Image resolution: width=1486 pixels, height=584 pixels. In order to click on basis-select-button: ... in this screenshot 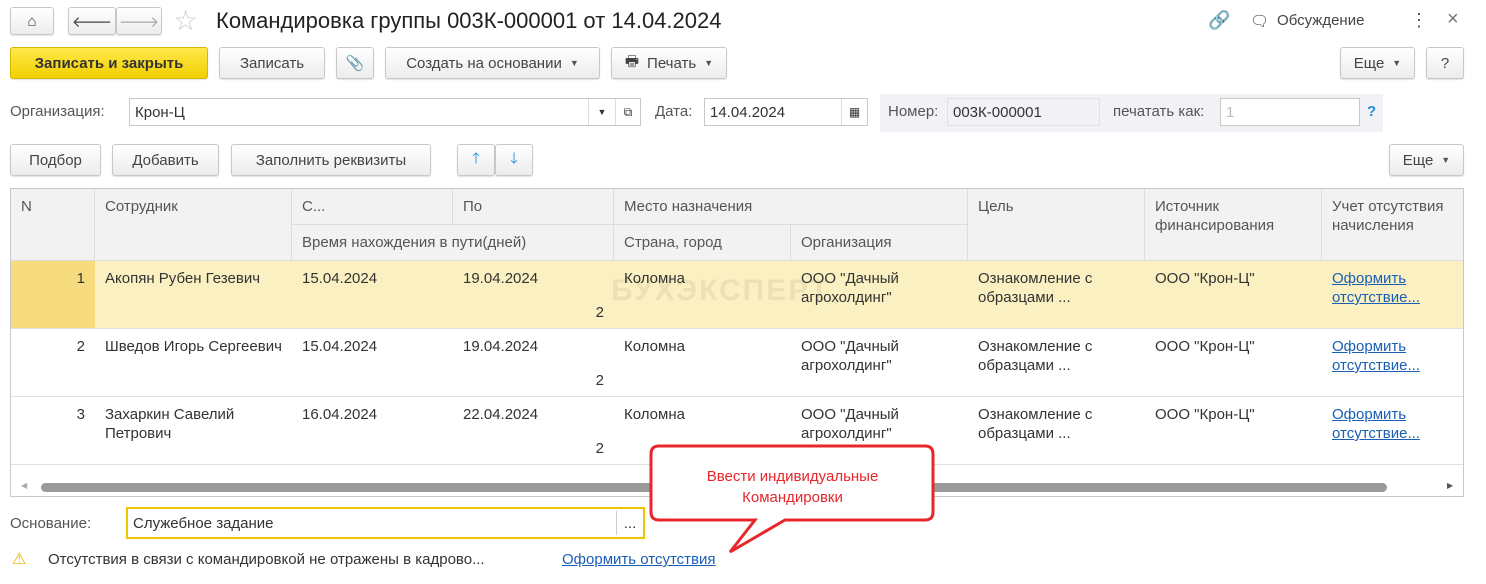, I will do `click(629, 523)`.